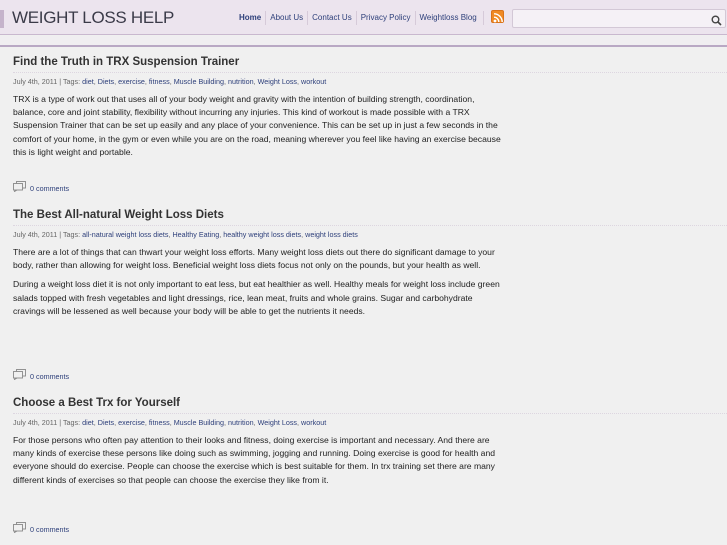  Describe the element at coordinates (716, 22) in the screenshot. I see `search-icon` at that location.